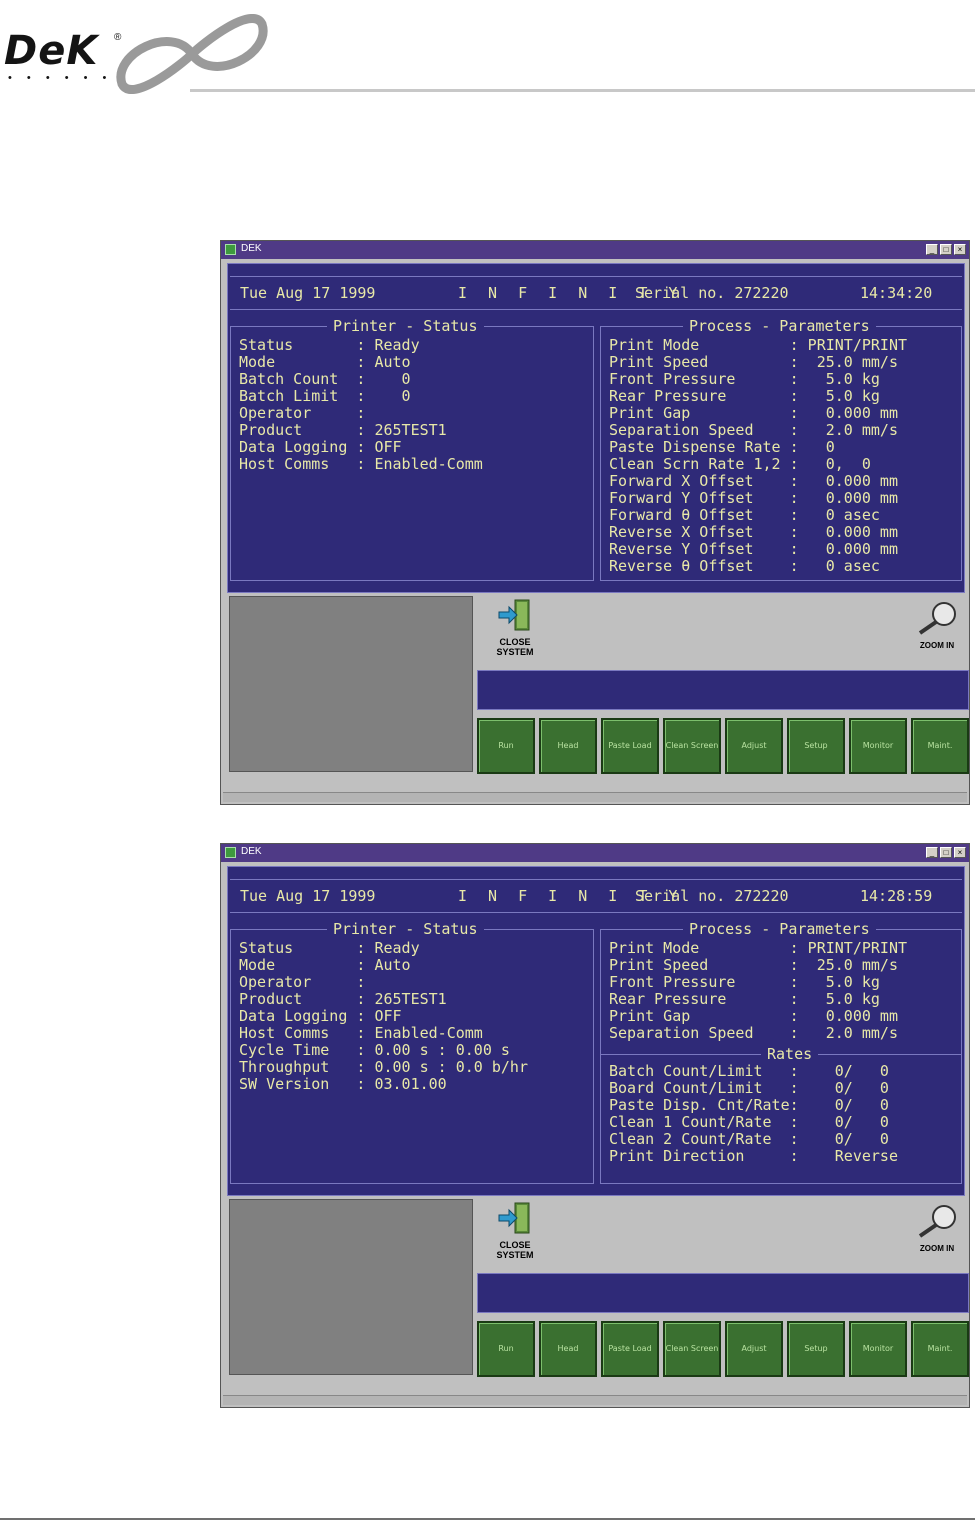 The image size is (975, 1525). What do you see at coordinates (329, 948) in the screenshot?
I see `status-row: Status : Ready` at bounding box center [329, 948].